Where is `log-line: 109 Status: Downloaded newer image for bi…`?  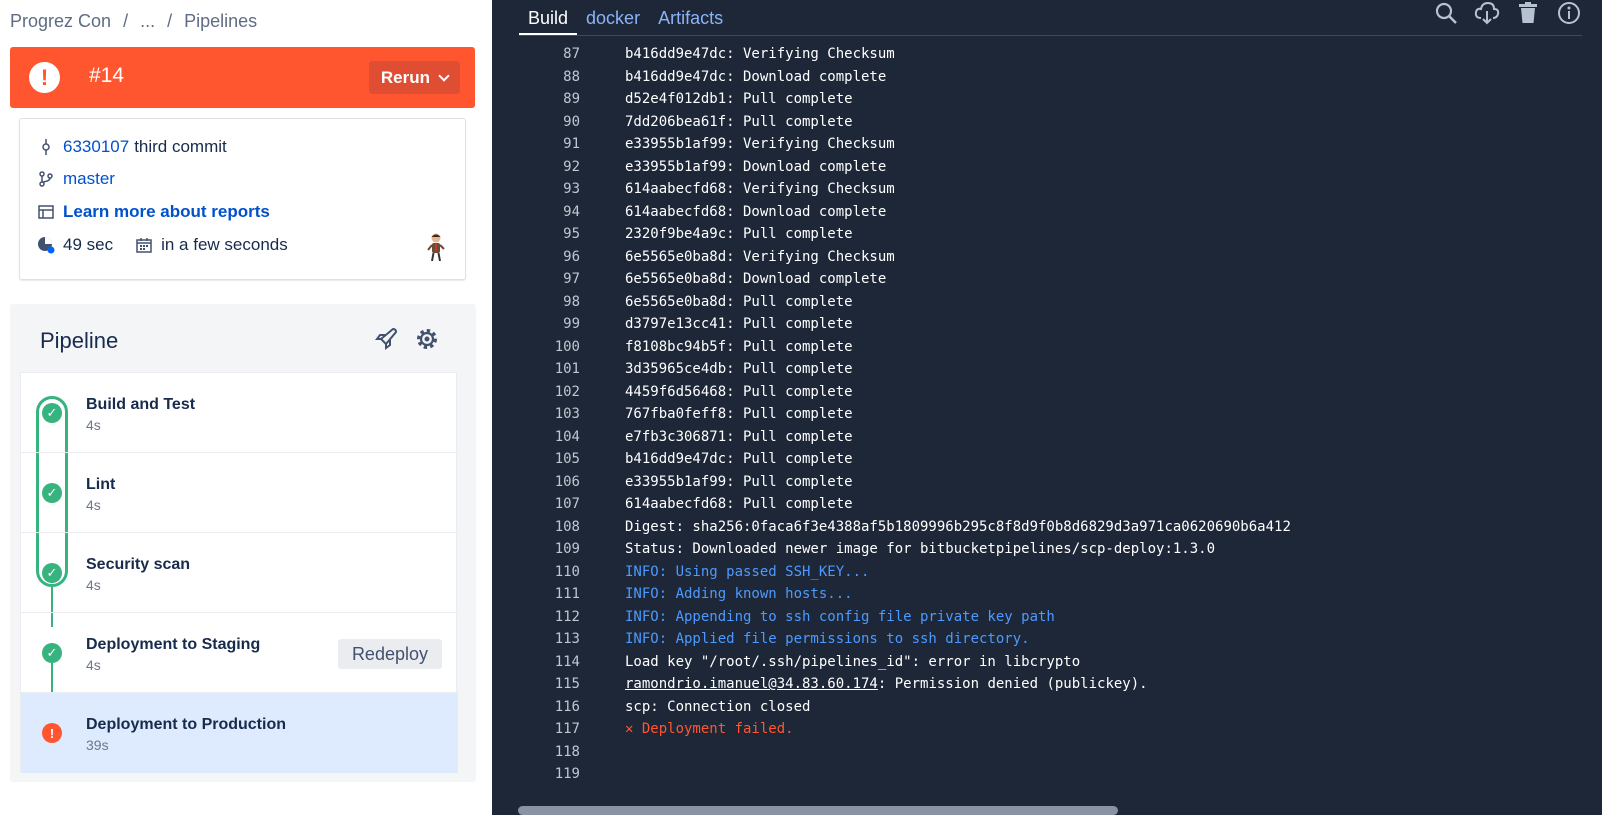 log-line: 109 Status: Downloaded newer image for bi… is located at coordinates (1047, 549).